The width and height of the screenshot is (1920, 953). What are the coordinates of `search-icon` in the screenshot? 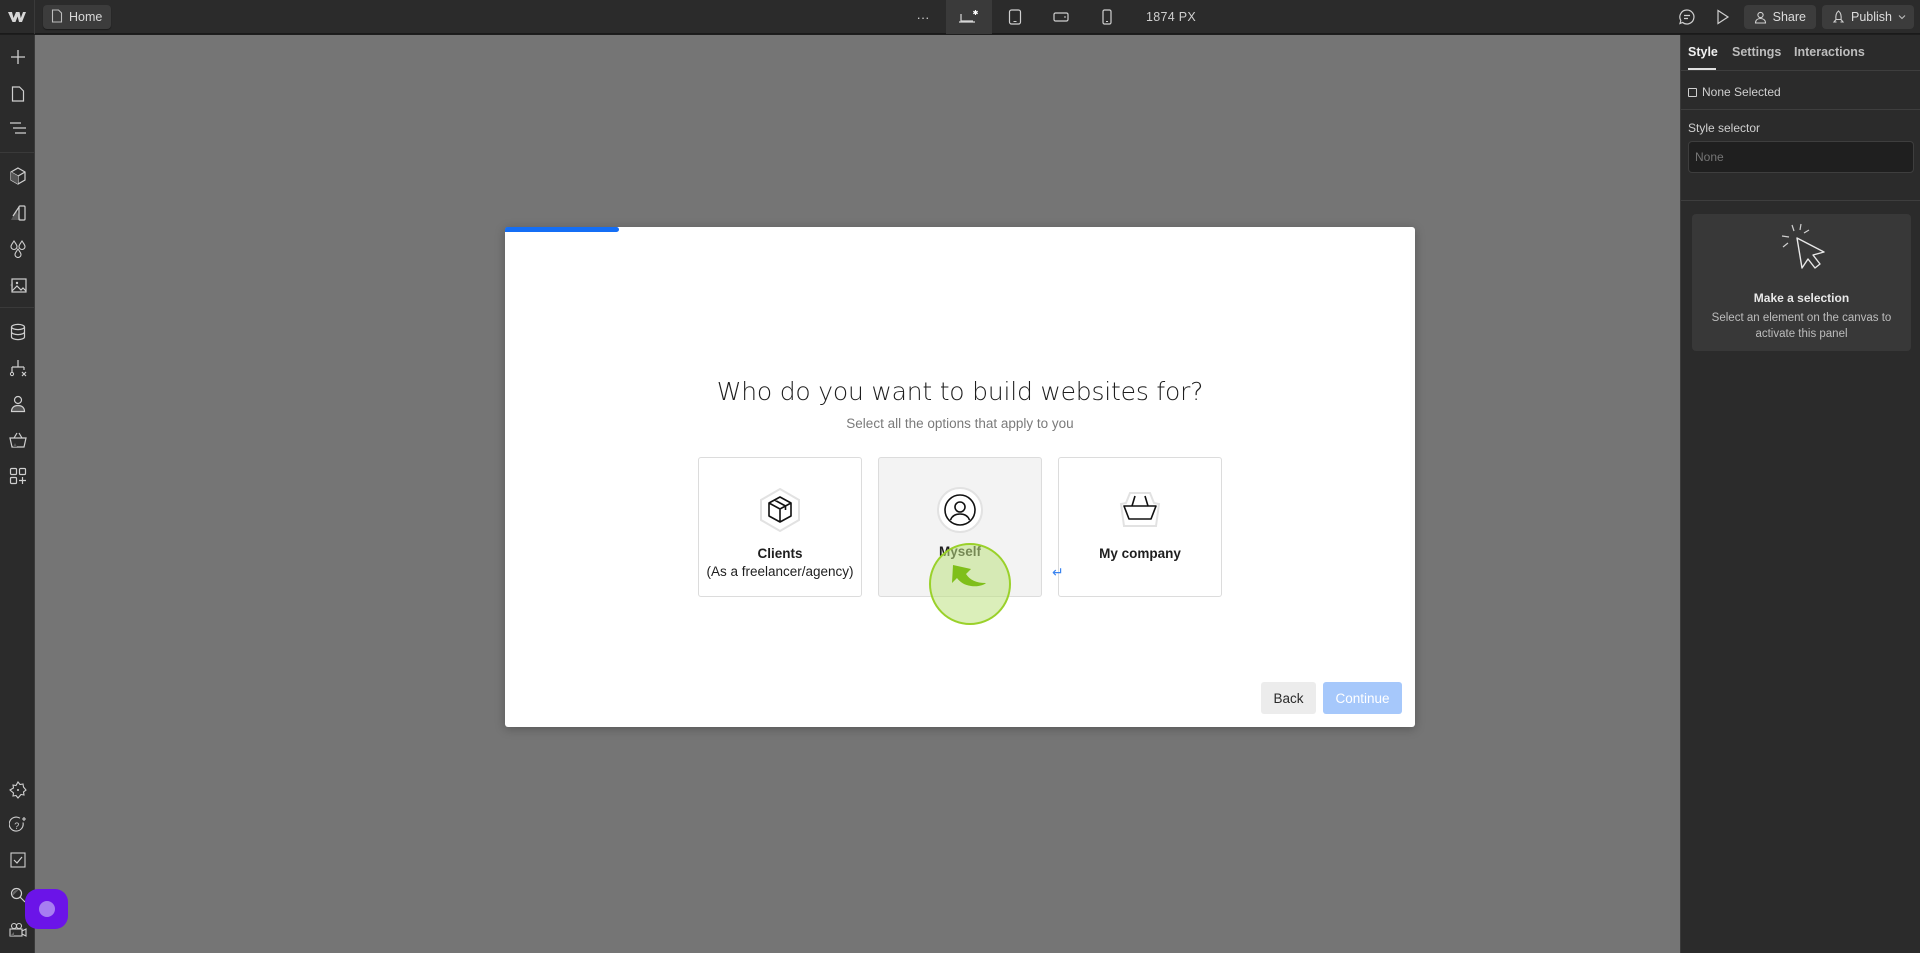 It's located at (17, 895).